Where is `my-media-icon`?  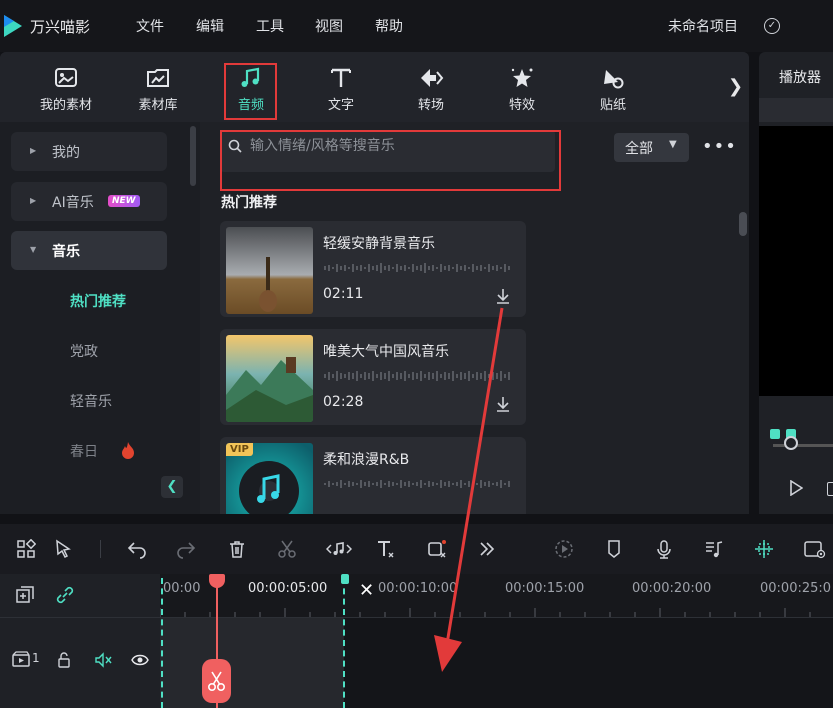
my-media-icon is located at coordinates (66, 77).